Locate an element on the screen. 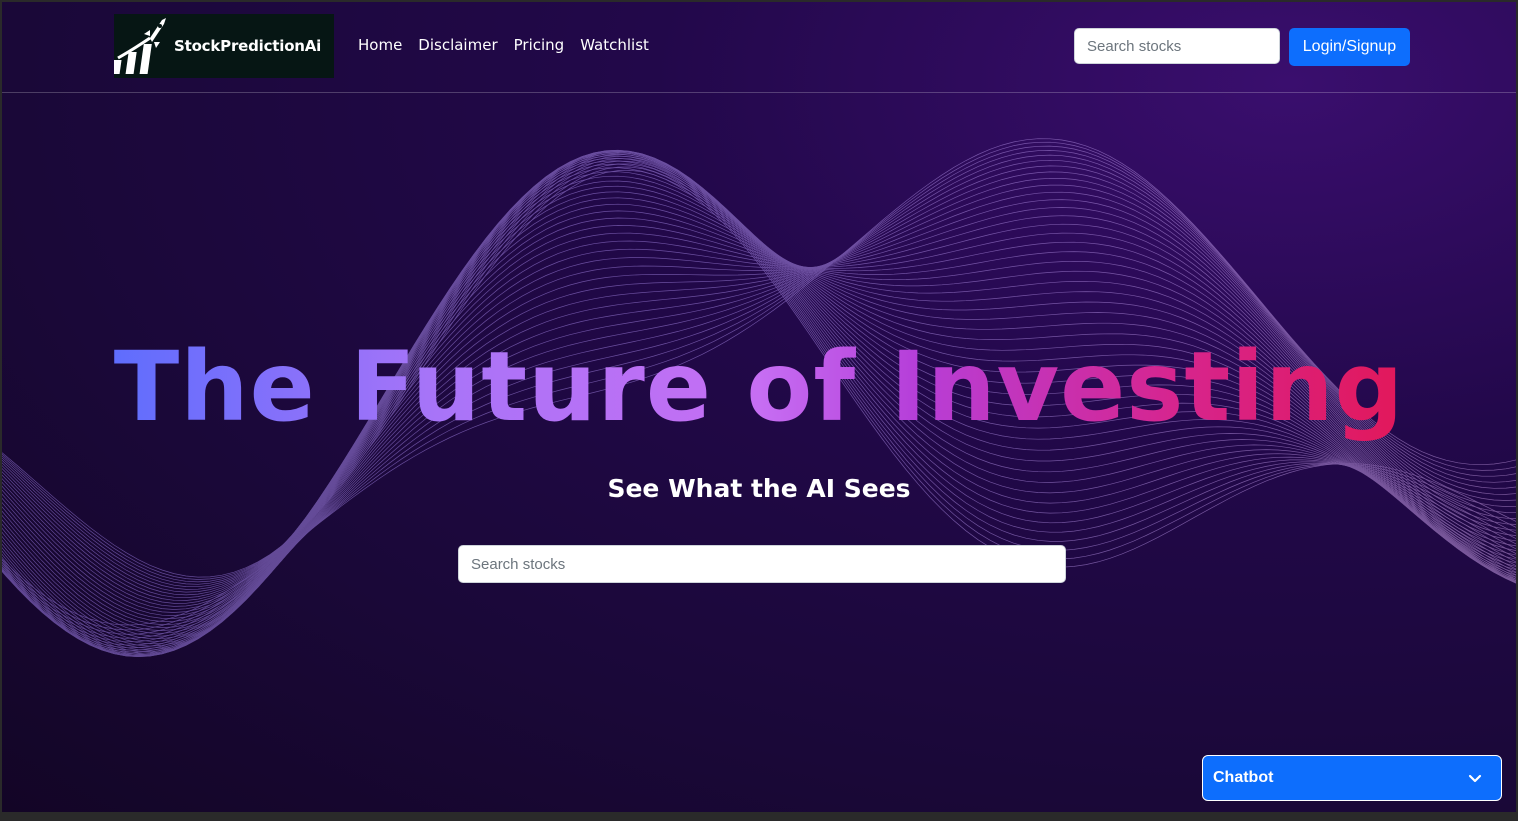 This screenshot has width=1518, height=821. chevron-down-icon is located at coordinates (1475, 778).